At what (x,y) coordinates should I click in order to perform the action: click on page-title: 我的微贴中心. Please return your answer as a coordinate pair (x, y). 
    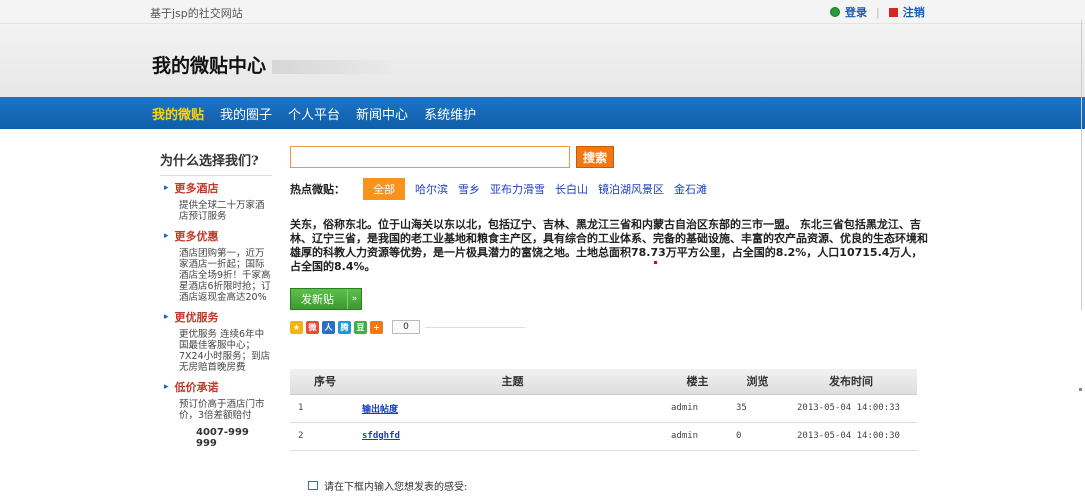
    Looking at the image, I should click on (209, 66).